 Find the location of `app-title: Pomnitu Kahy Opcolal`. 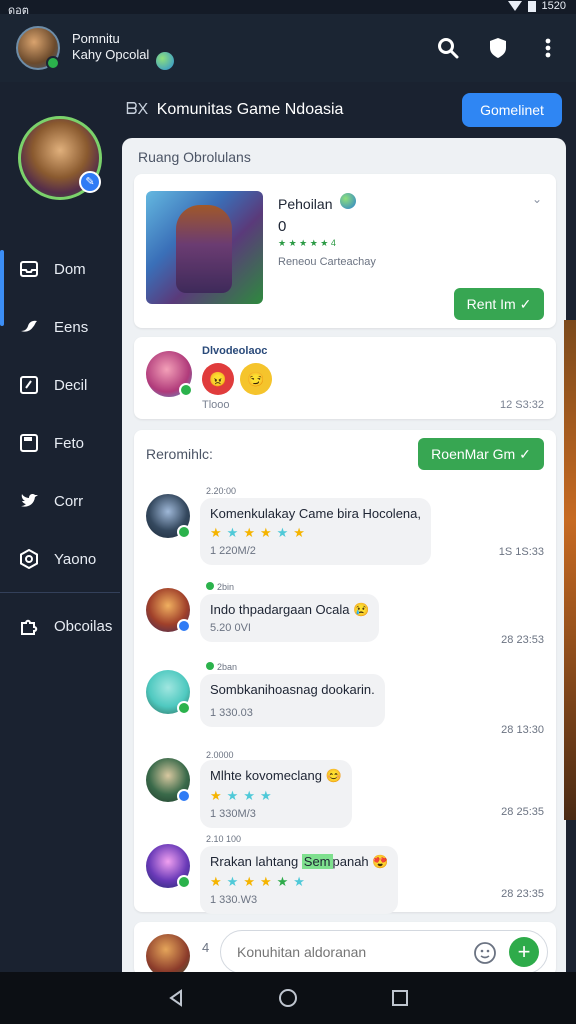

app-title: Pomnitu Kahy Opcolal is located at coordinates (110, 47).